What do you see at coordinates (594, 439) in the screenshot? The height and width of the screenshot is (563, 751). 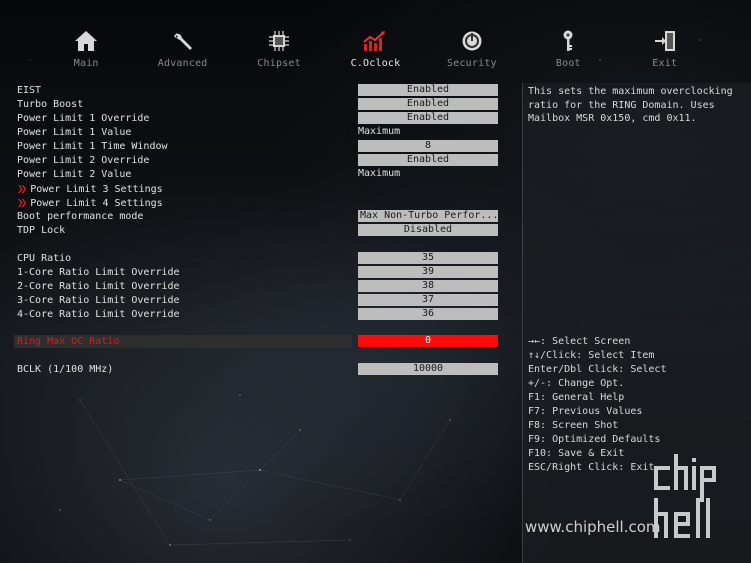 I see `key-hint: F9: Optimized Defaults` at bounding box center [594, 439].